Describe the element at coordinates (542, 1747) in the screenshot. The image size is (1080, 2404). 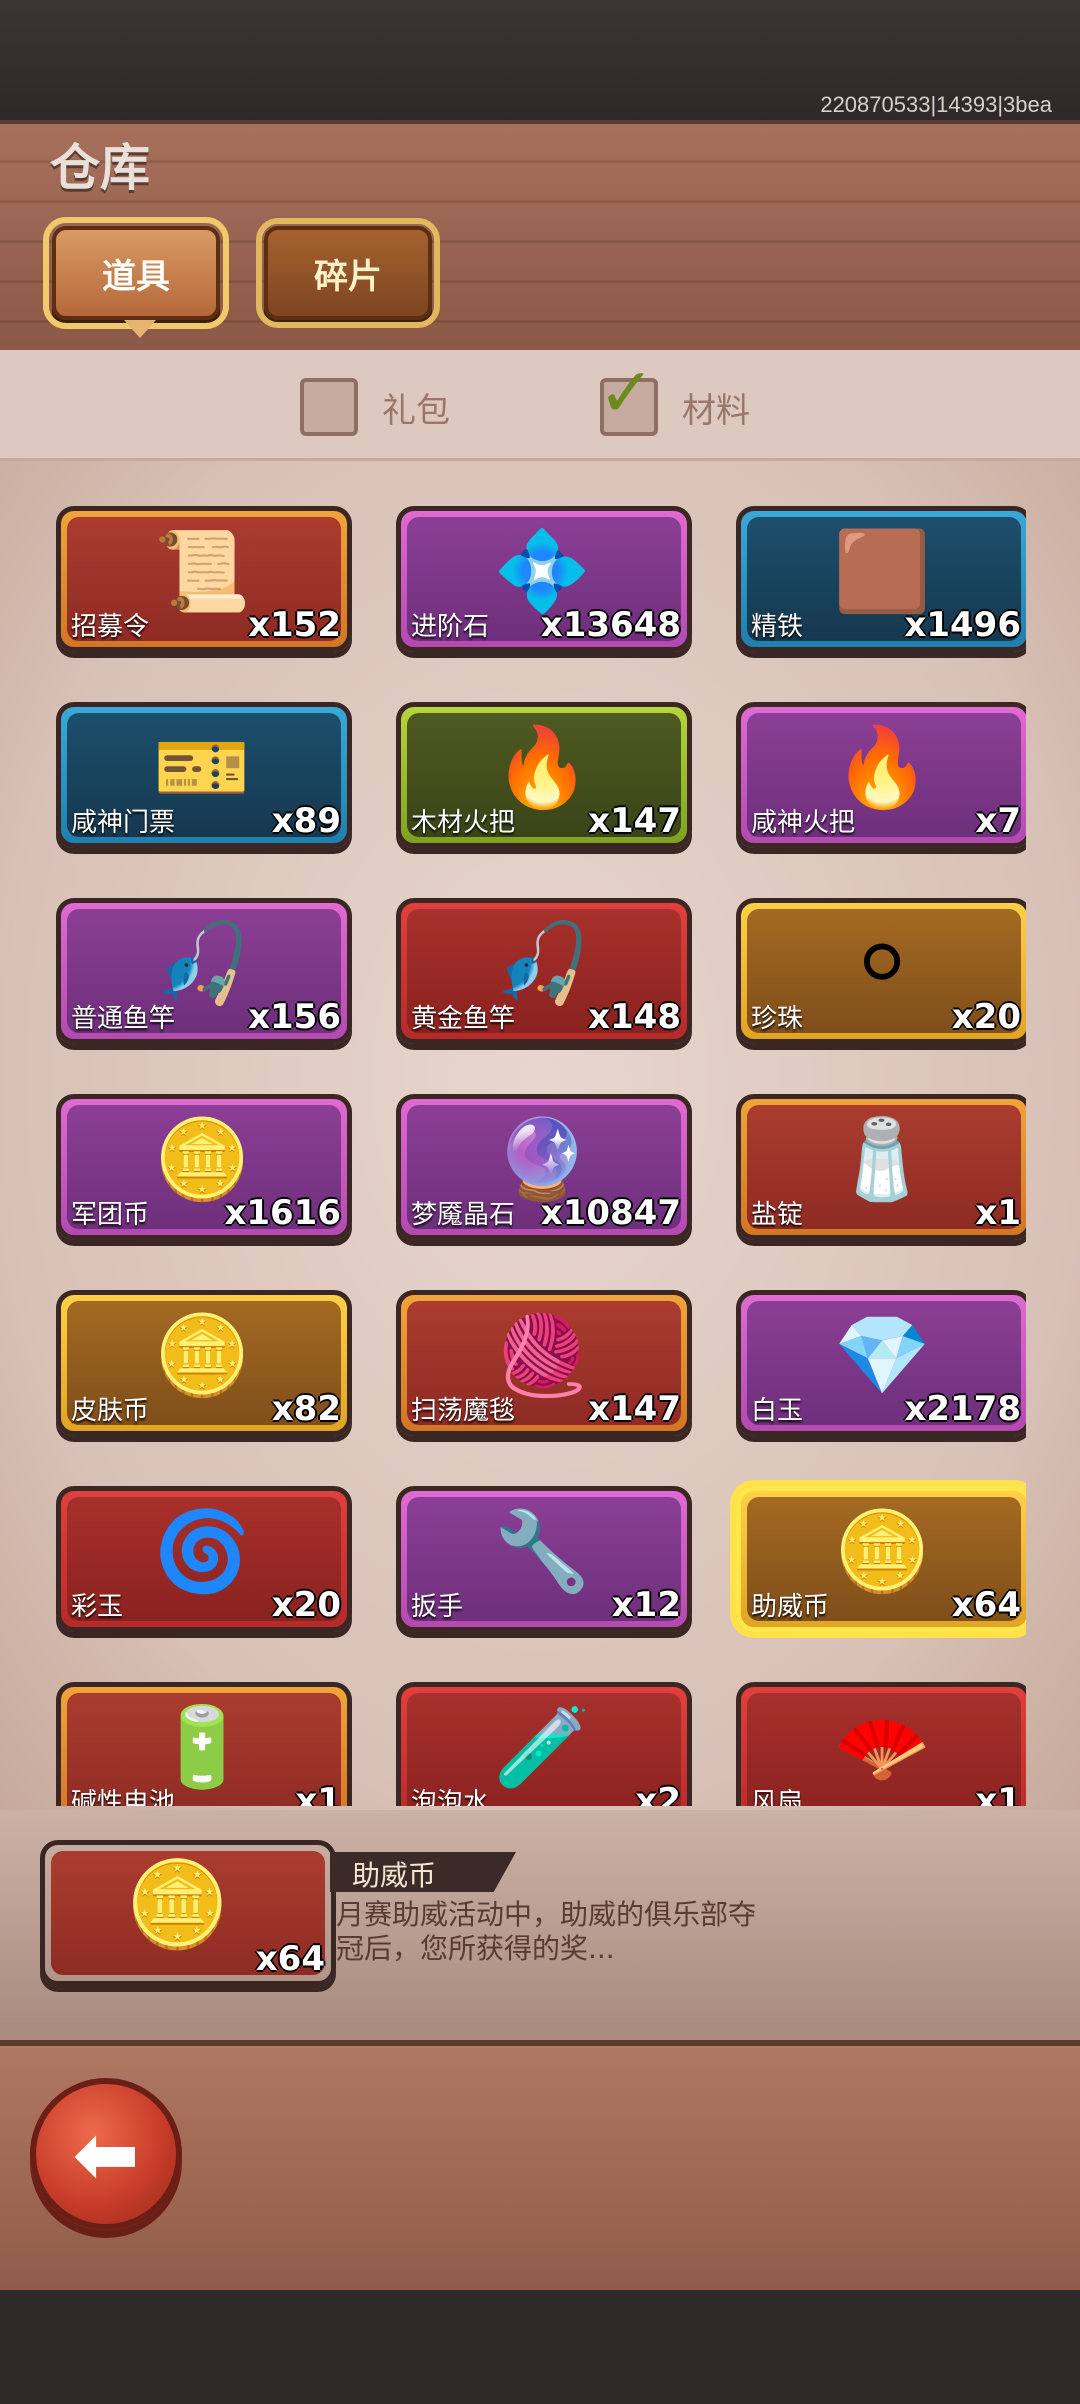
I see `bubble-water-icon: 🧪` at that location.